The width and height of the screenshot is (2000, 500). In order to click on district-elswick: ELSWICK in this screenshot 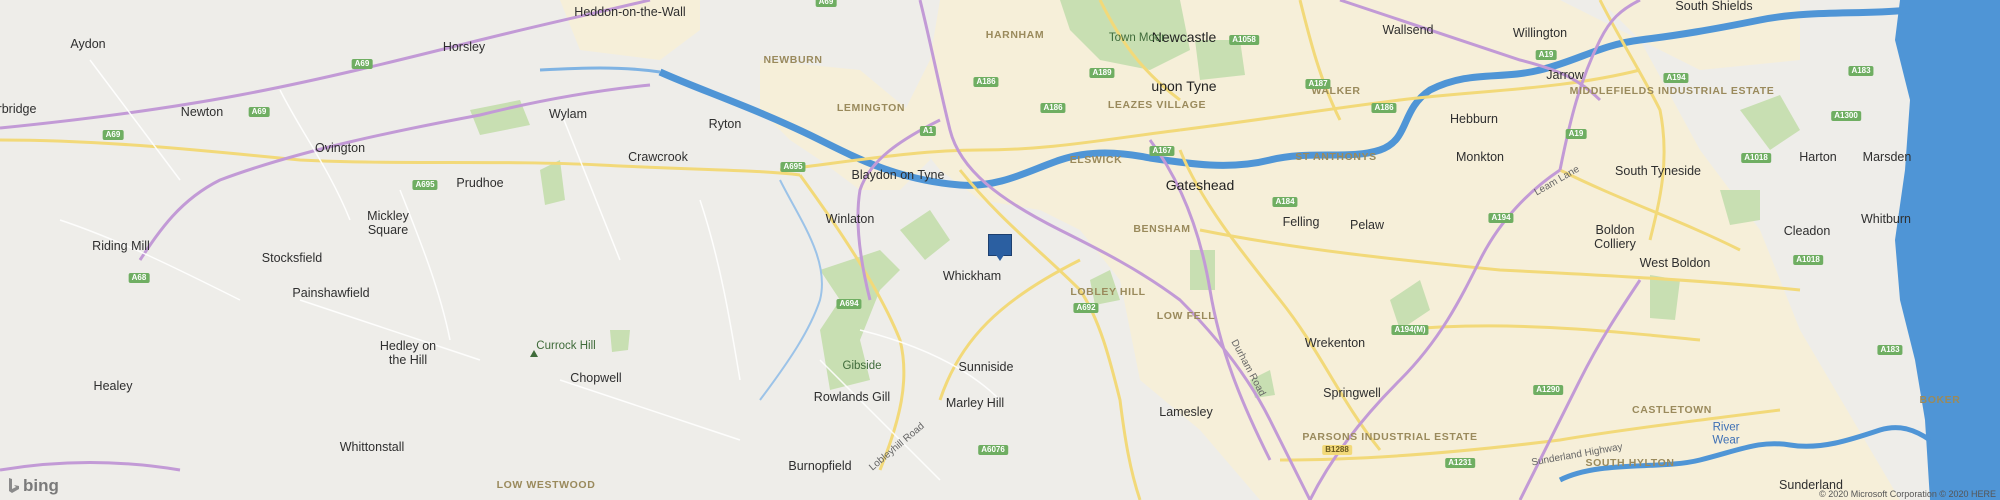, I will do `click(1096, 160)`.